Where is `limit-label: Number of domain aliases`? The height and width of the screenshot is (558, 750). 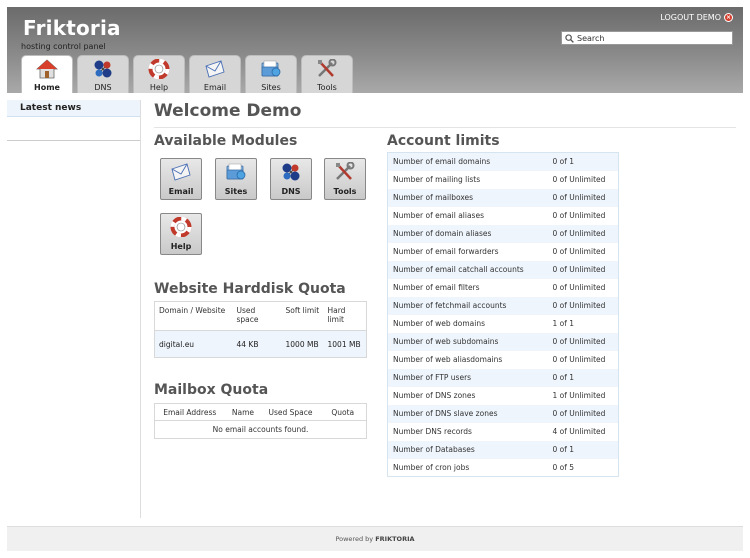
limit-label: Number of domain aliases is located at coordinates (470, 233).